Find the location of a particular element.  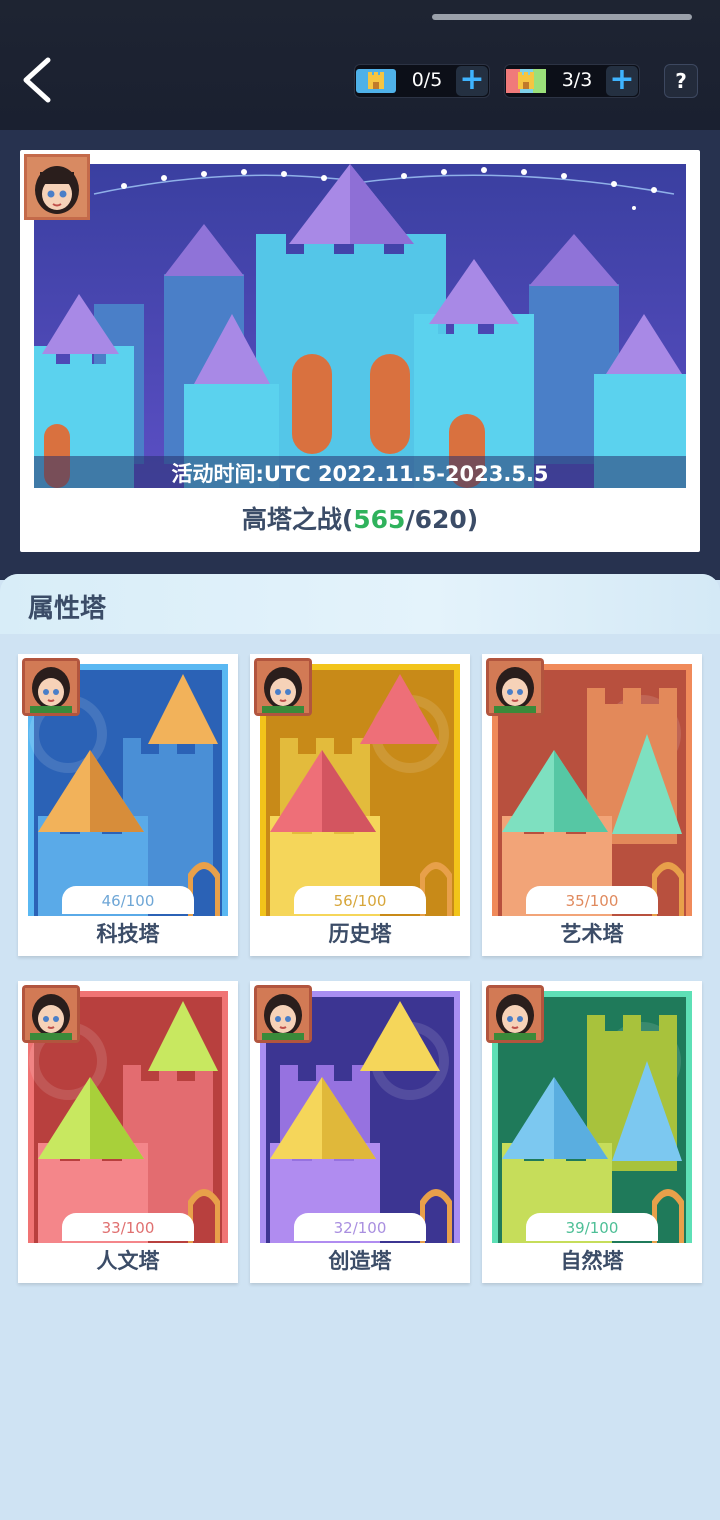

tower-name: 创造塔 is located at coordinates (360, 1261).